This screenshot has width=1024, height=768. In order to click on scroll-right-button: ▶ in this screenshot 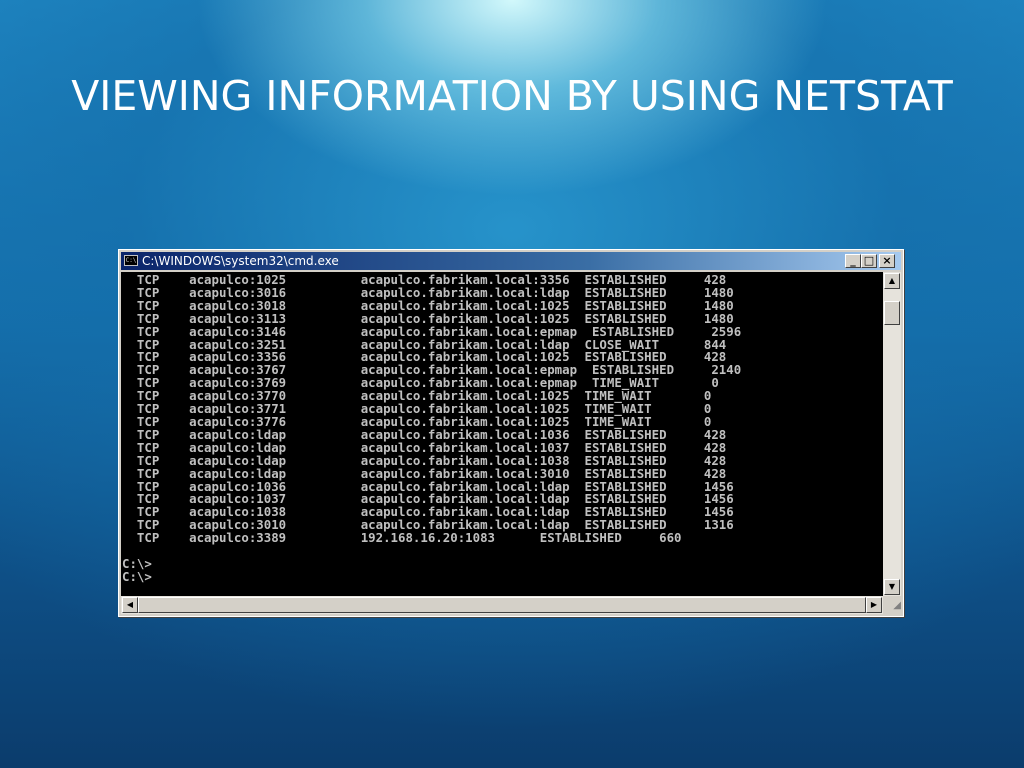, I will do `click(874, 605)`.